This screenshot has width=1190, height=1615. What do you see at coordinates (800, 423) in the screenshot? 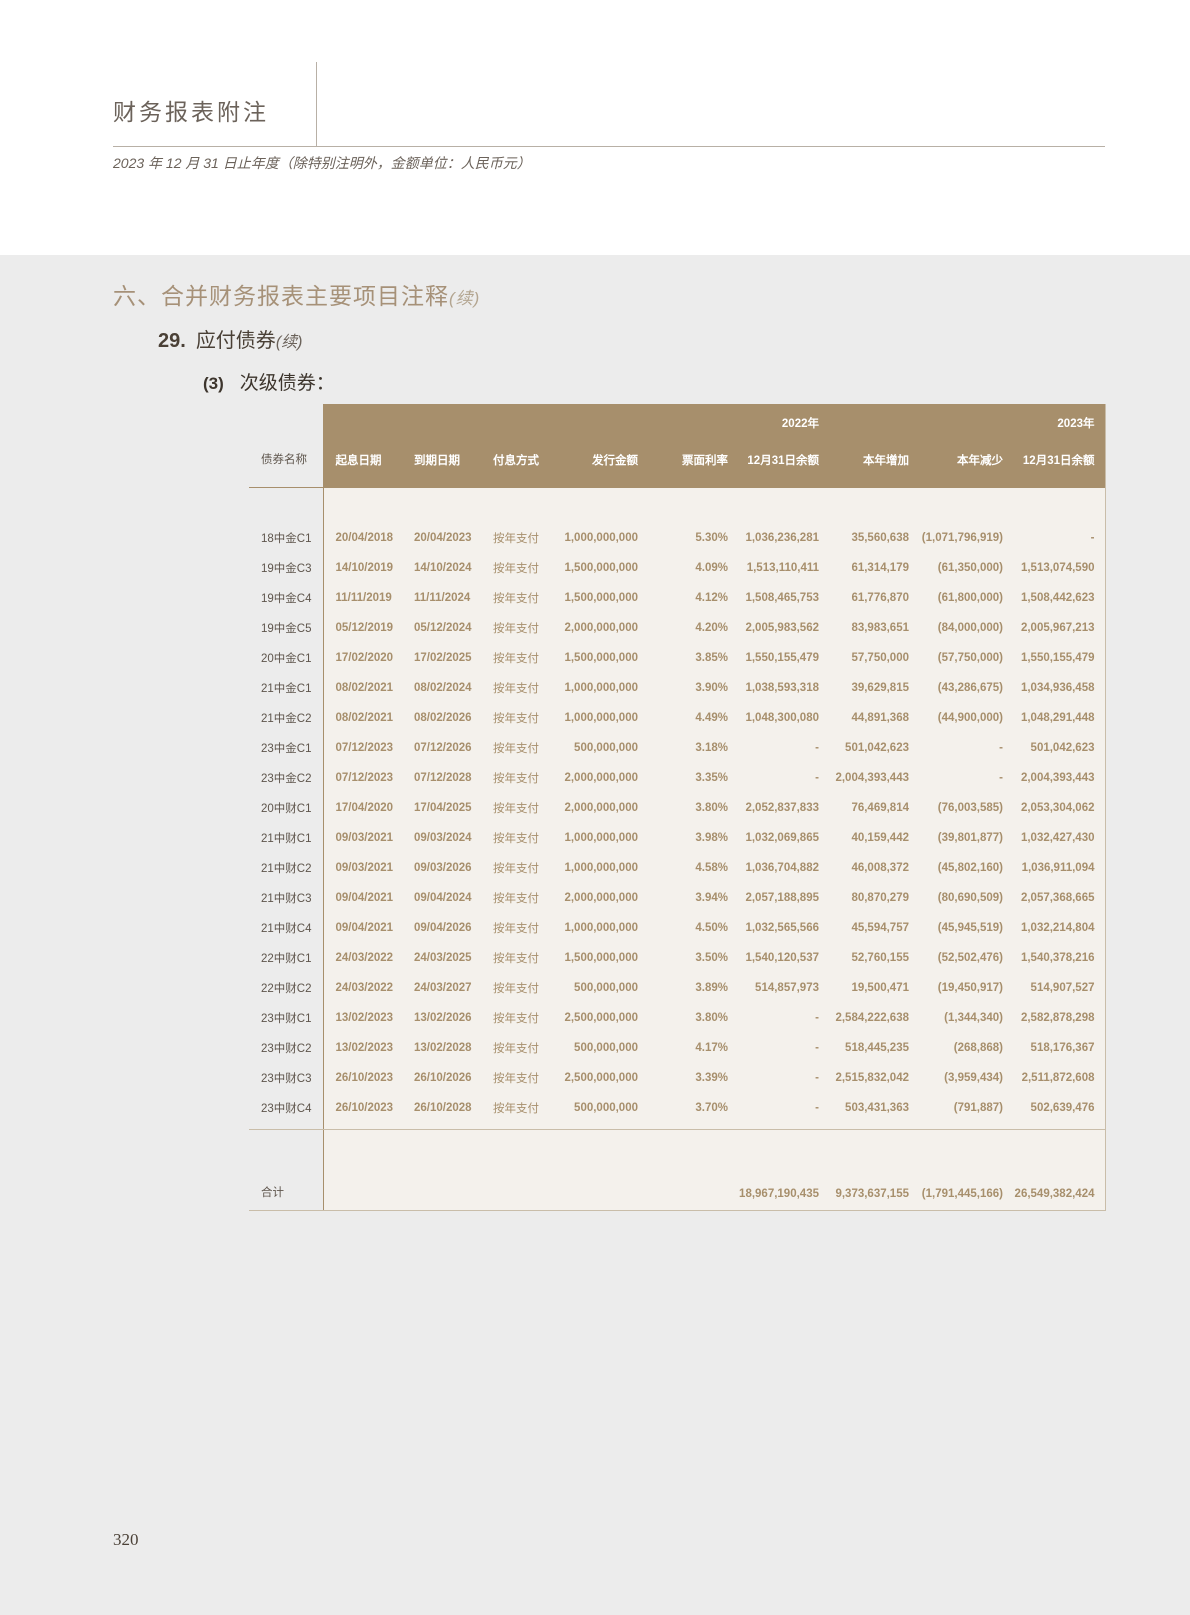
I see `col-header-bal2022-year: 2022年` at bounding box center [800, 423].